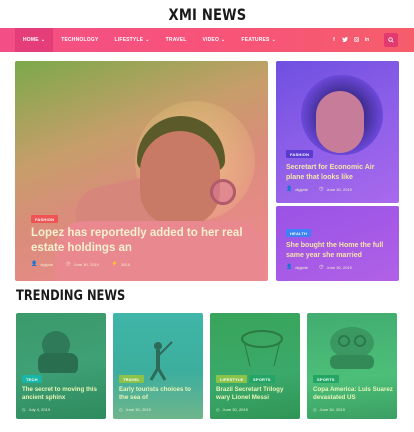 This screenshot has width=414, height=432. I want to click on category-badge: TECH, so click(32, 379).